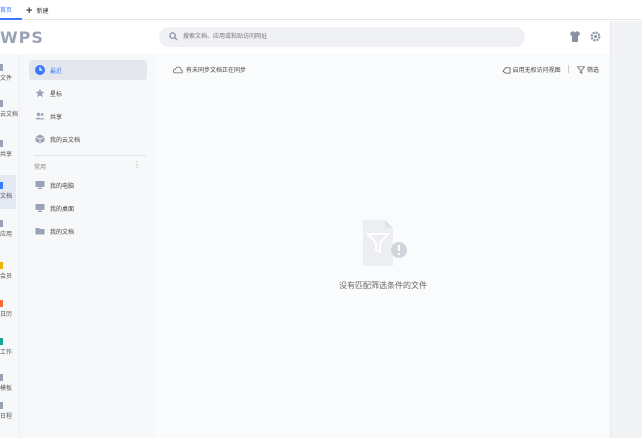 The height and width of the screenshot is (438, 642). What do you see at coordinates (10, 73) in the screenshot?
I see `rail-item-file: 文件` at bounding box center [10, 73].